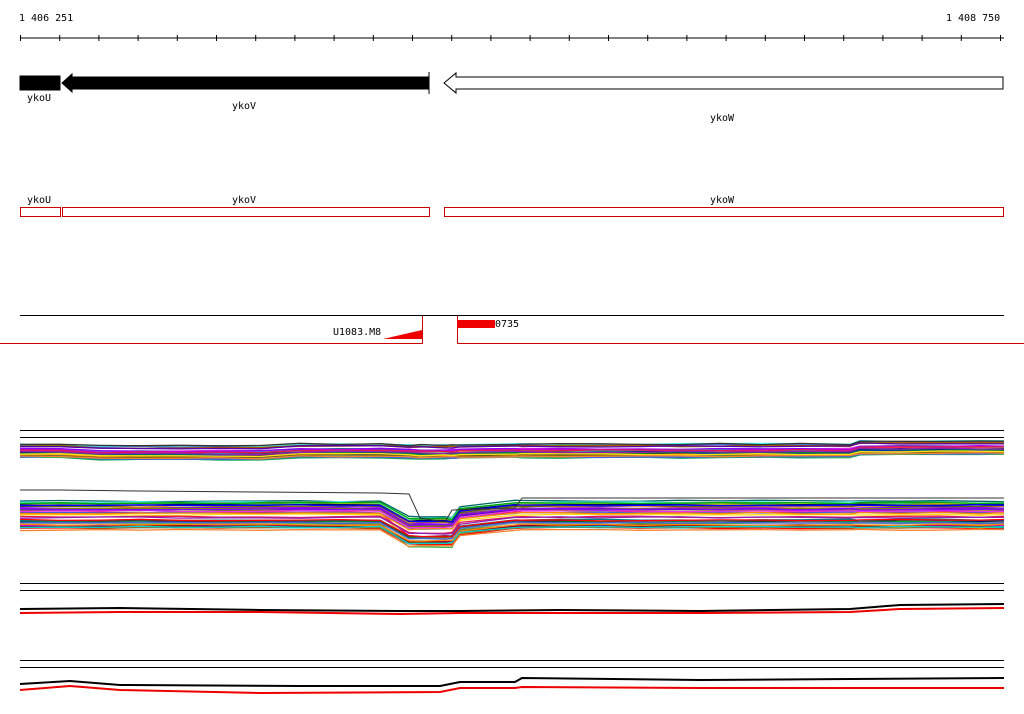 The width and height of the screenshot is (1024, 714). Describe the element at coordinates (40, 212) in the screenshot. I see `annotation-box-ykoU` at that location.